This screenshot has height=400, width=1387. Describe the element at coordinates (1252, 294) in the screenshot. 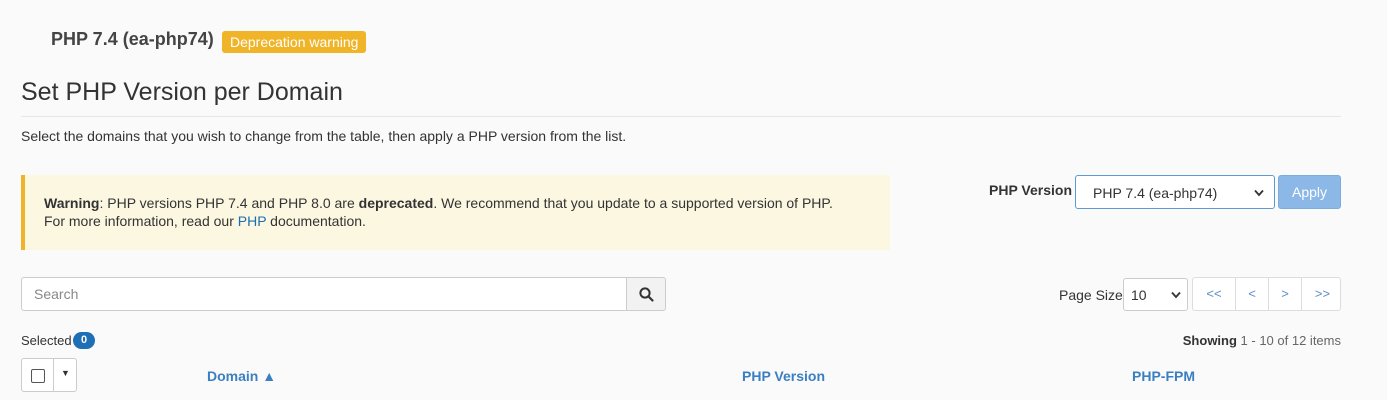

I see `prev-page-button: <` at that location.